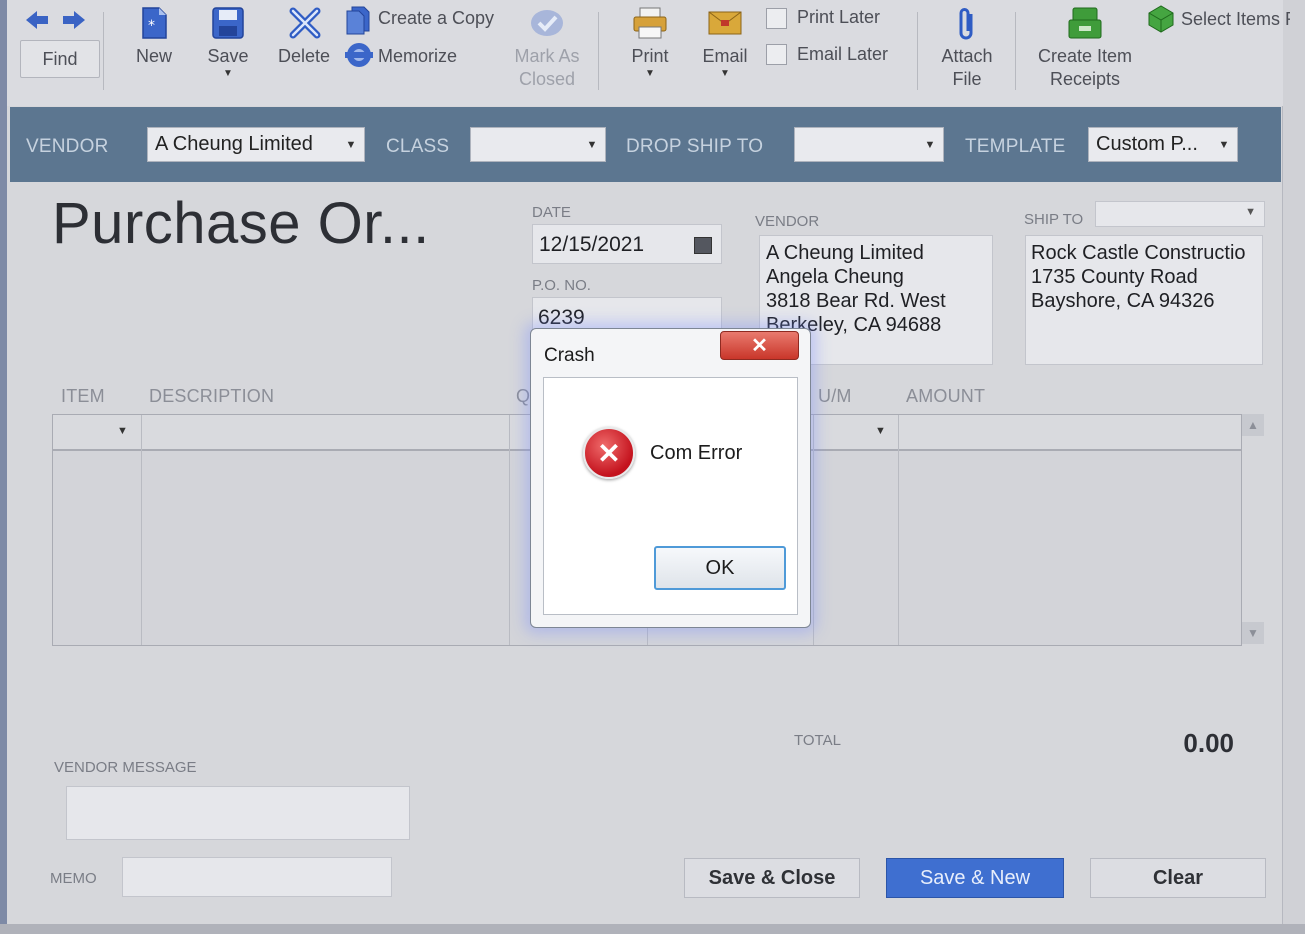  What do you see at coordinates (569, 355) in the screenshot?
I see `dialog-title: Crash` at bounding box center [569, 355].